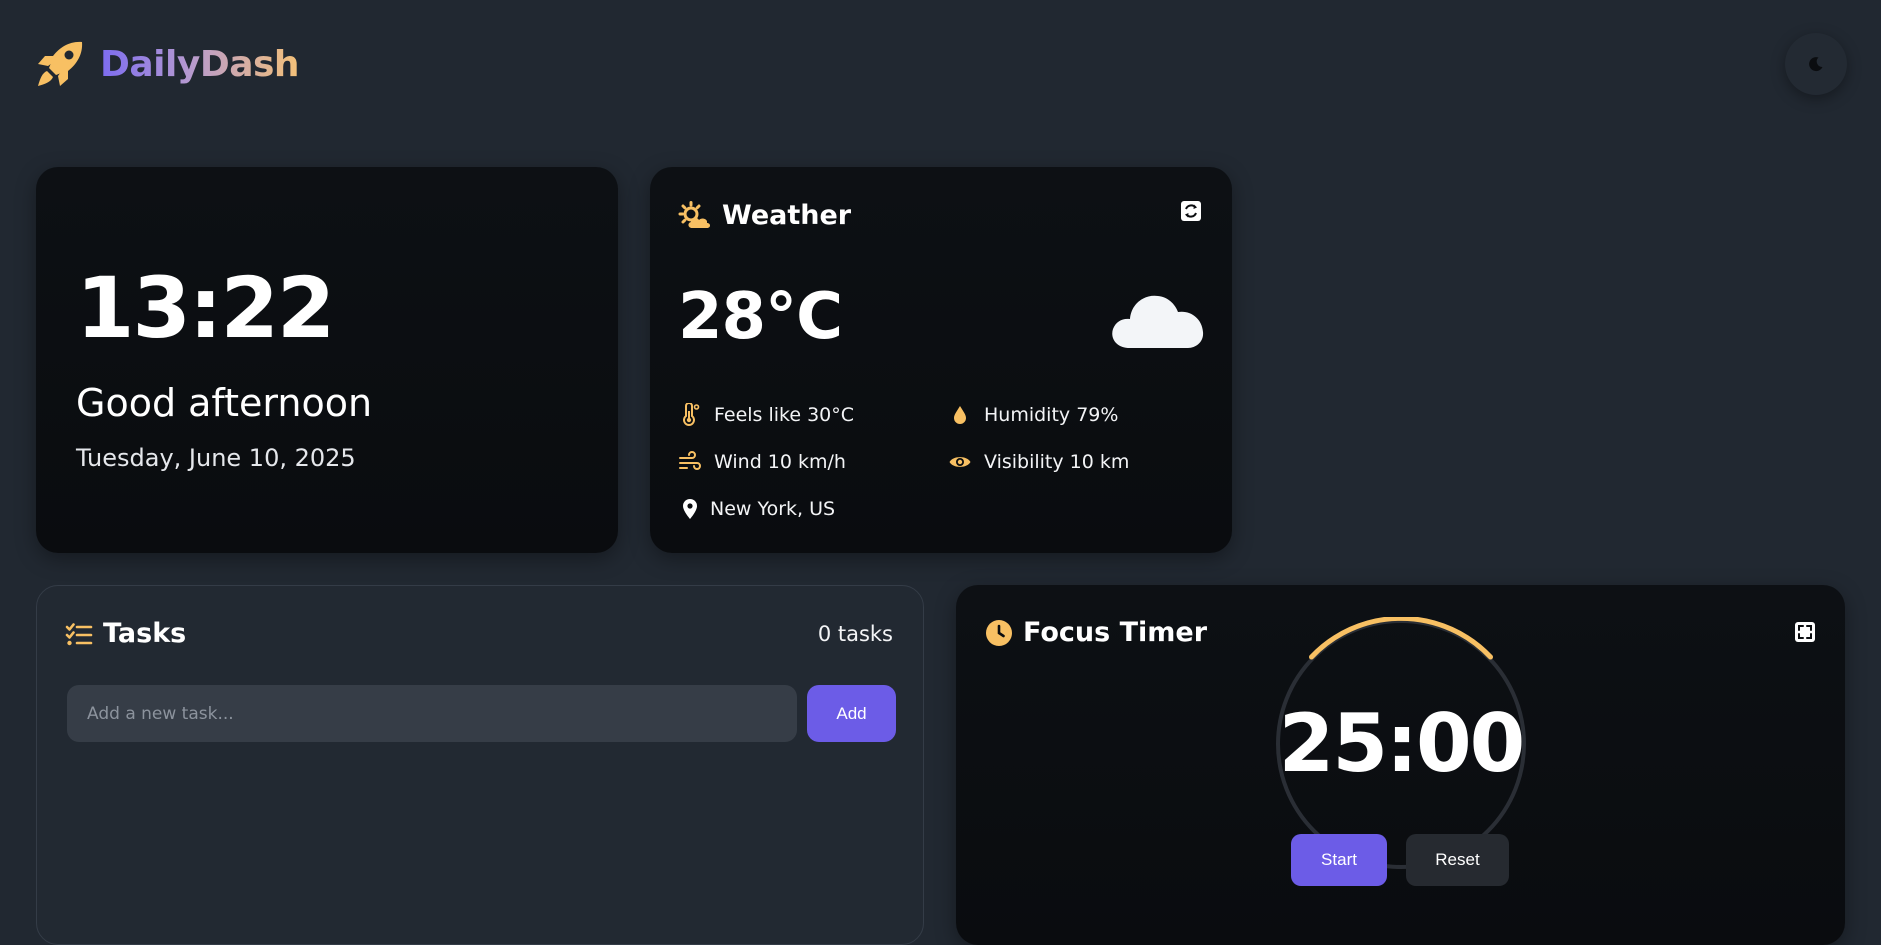  I want to click on weather-title-label: Weather, so click(787, 215).